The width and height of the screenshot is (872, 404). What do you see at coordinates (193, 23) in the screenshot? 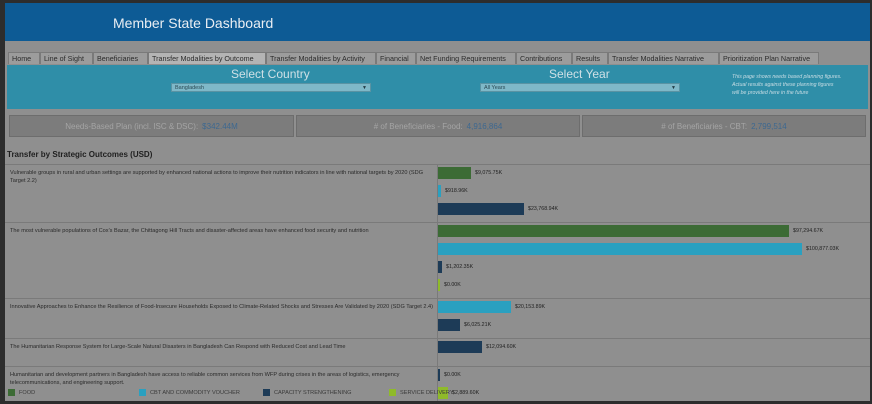
I see `page-title: Member State Dashboard` at bounding box center [193, 23].